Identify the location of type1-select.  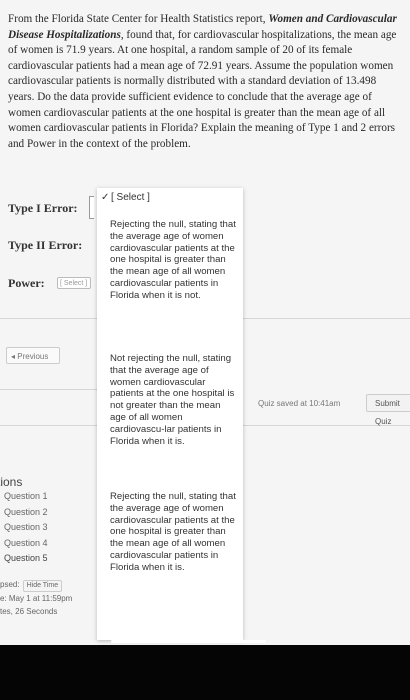
(91, 207).